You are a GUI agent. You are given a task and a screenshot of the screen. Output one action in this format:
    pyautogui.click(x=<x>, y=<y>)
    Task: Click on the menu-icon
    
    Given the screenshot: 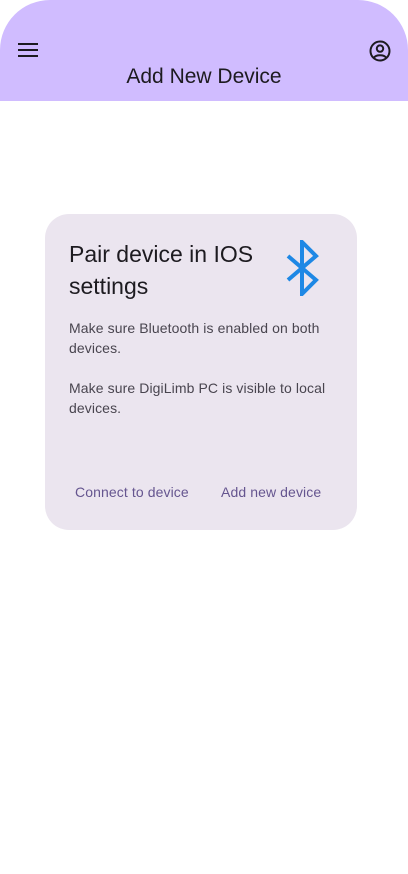 What is the action you would take?
    pyautogui.click(x=28, y=50)
    